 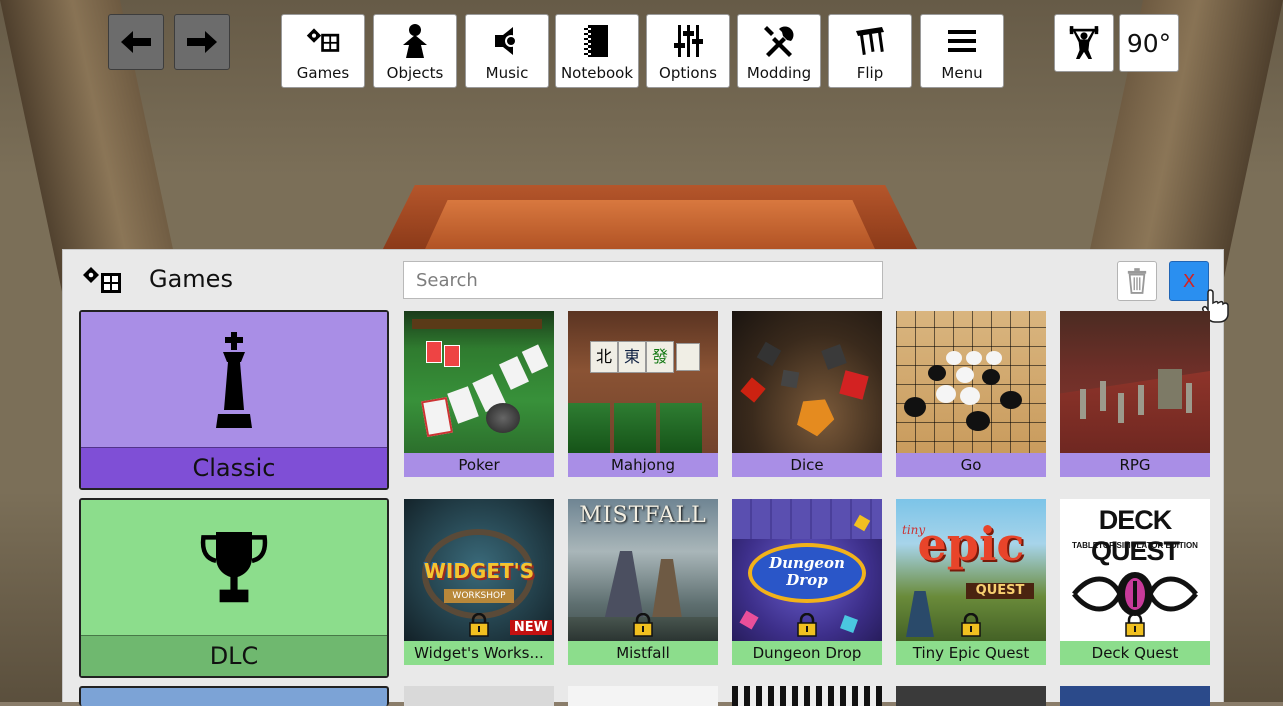 I want to click on game-label: Mahjong, so click(x=643, y=465).